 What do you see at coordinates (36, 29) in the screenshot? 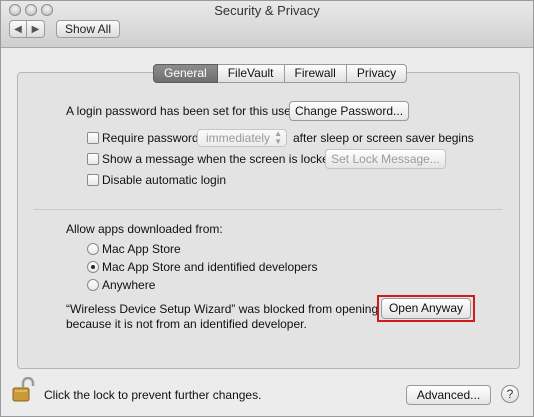
I see `forward-arrow-icon: ▶` at bounding box center [36, 29].